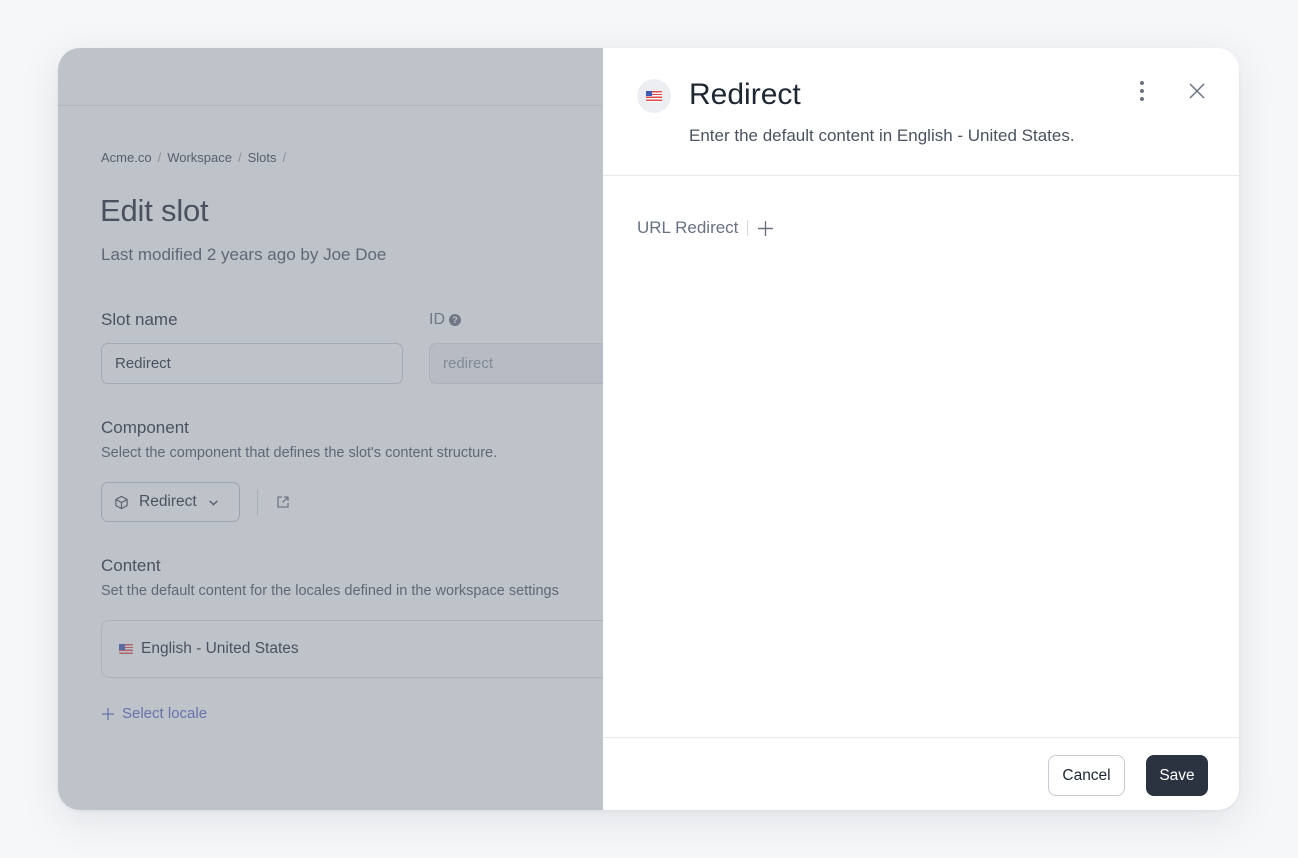  I want to click on drawer-footer: Cancel Save, so click(921, 773).